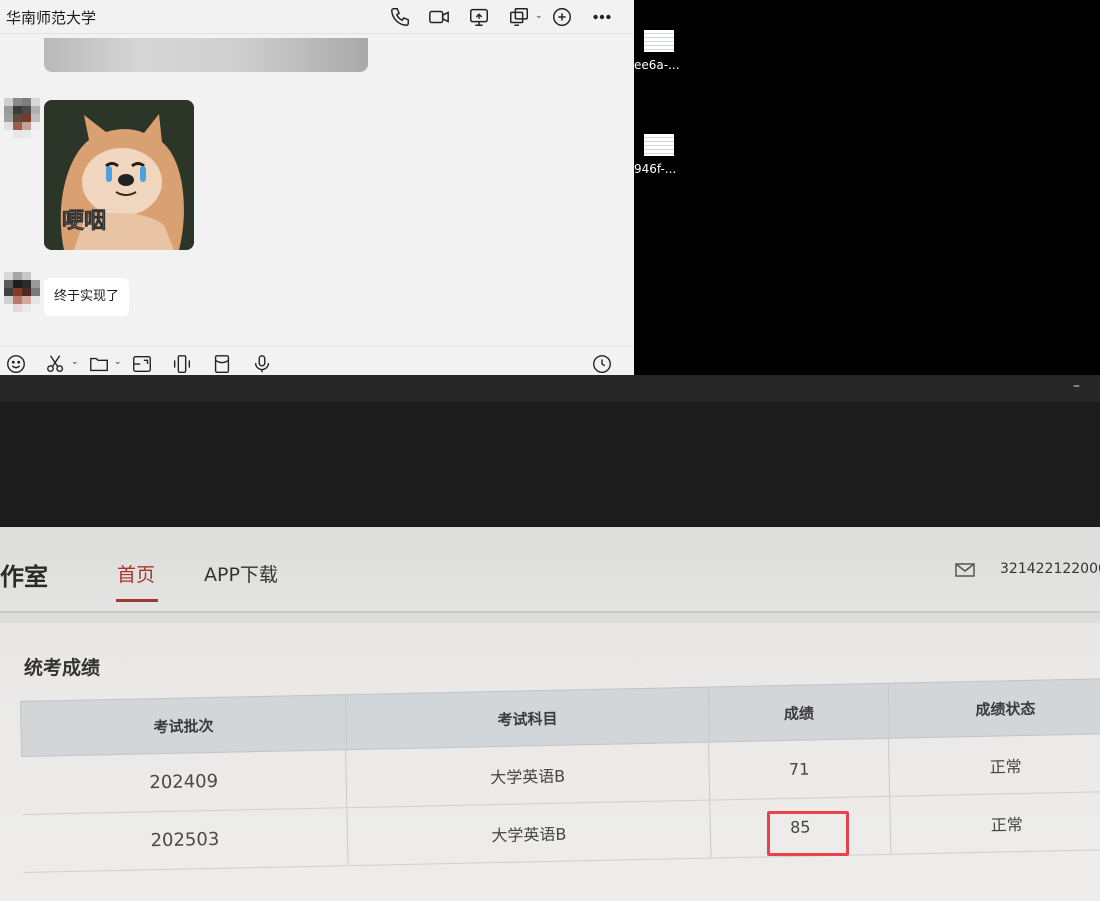  Describe the element at coordinates (206, 55) in the screenshot. I see `blurred-message` at that location.